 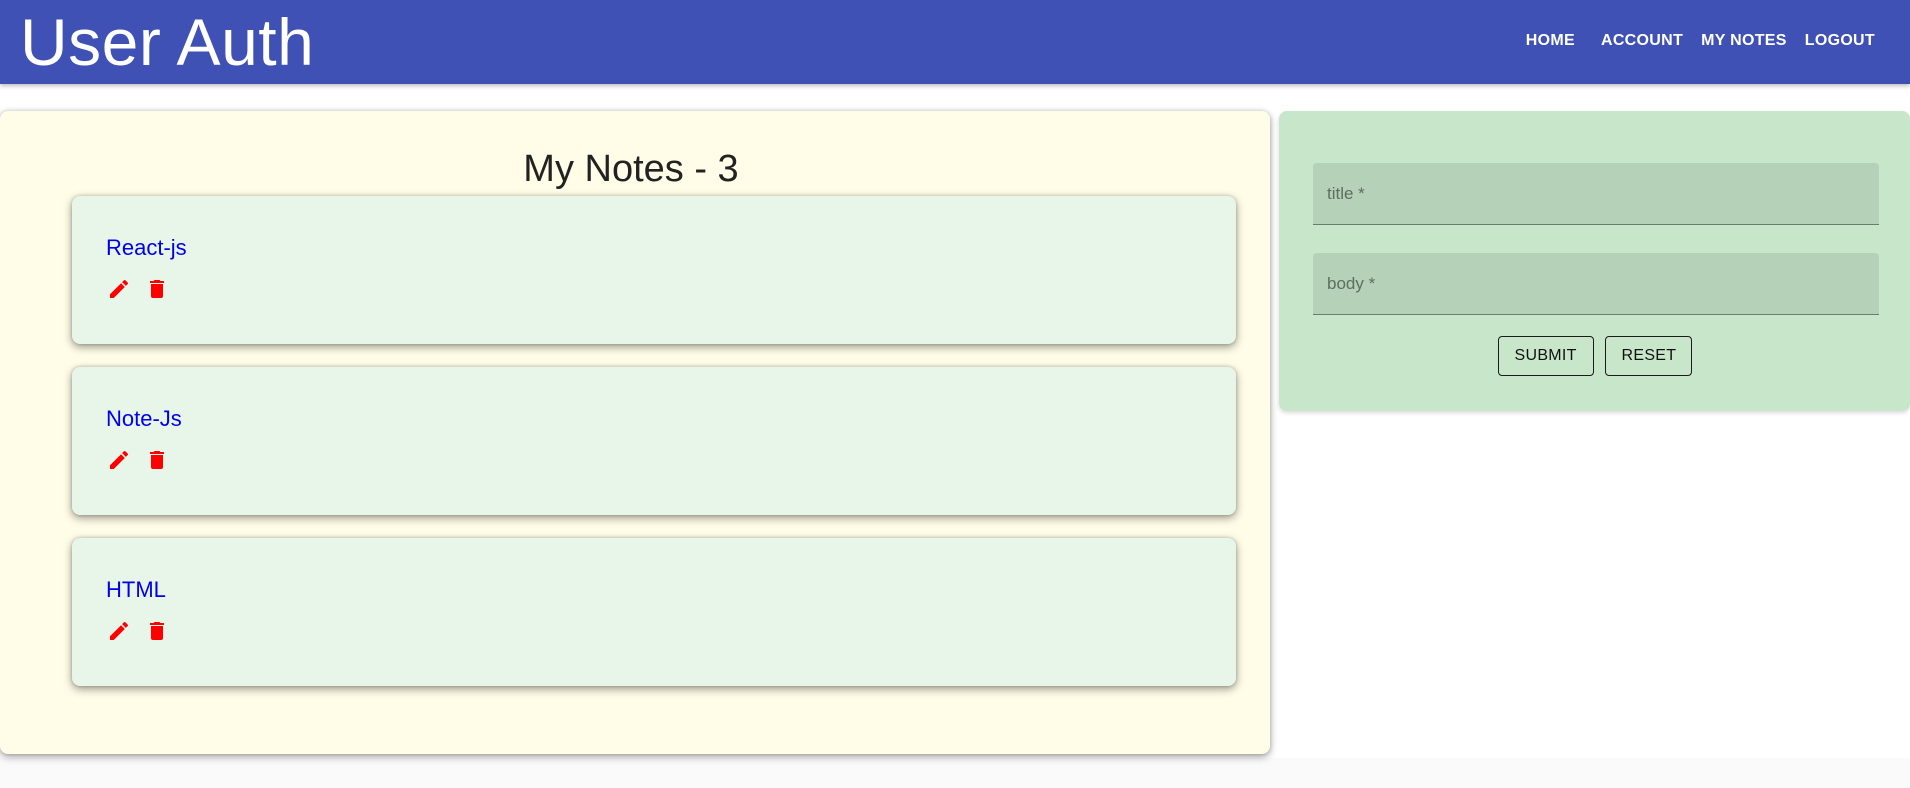 I want to click on note-title: React-js, so click(x=146, y=247).